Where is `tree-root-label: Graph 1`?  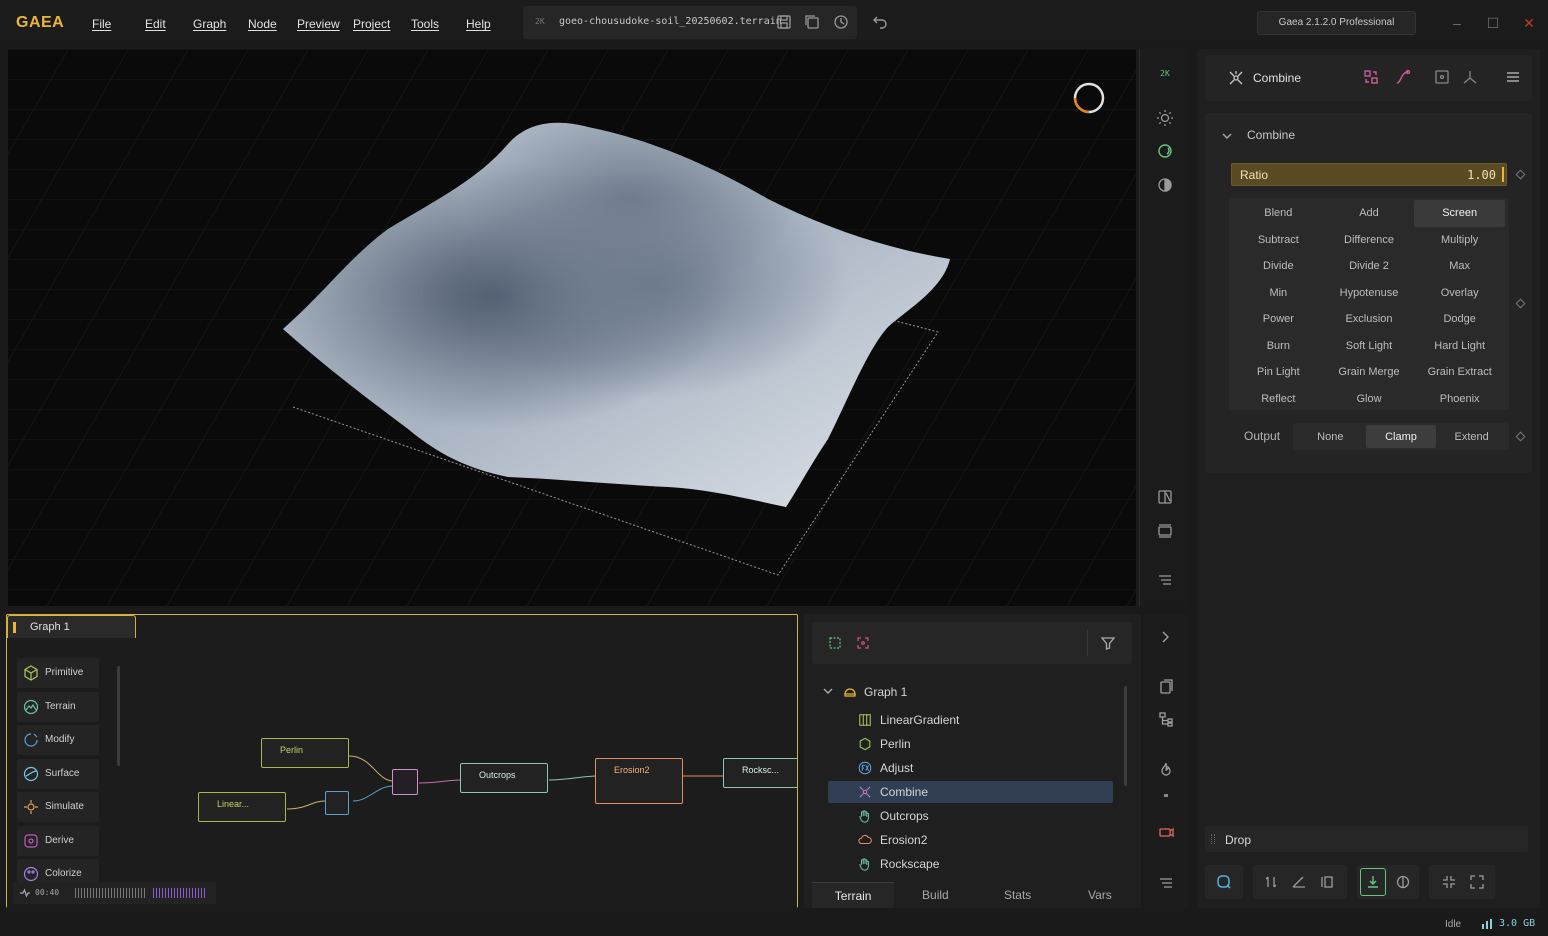
tree-root-label: Graph 1 is located at coordinates (885, 692).